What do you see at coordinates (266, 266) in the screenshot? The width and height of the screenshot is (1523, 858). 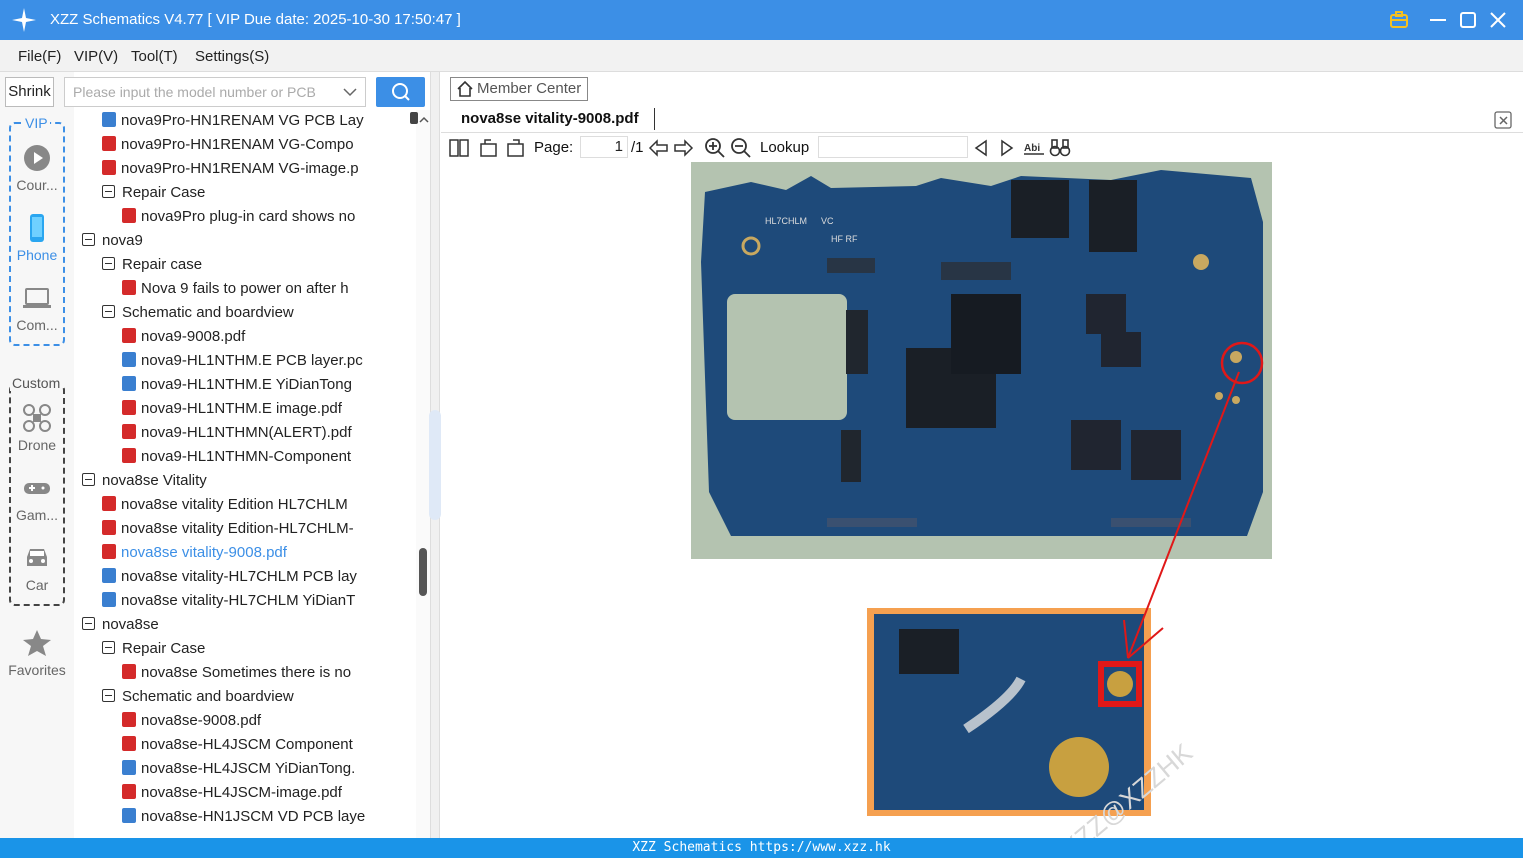 I see `tree-folder: Repair case` at bounding box center [266, 266].